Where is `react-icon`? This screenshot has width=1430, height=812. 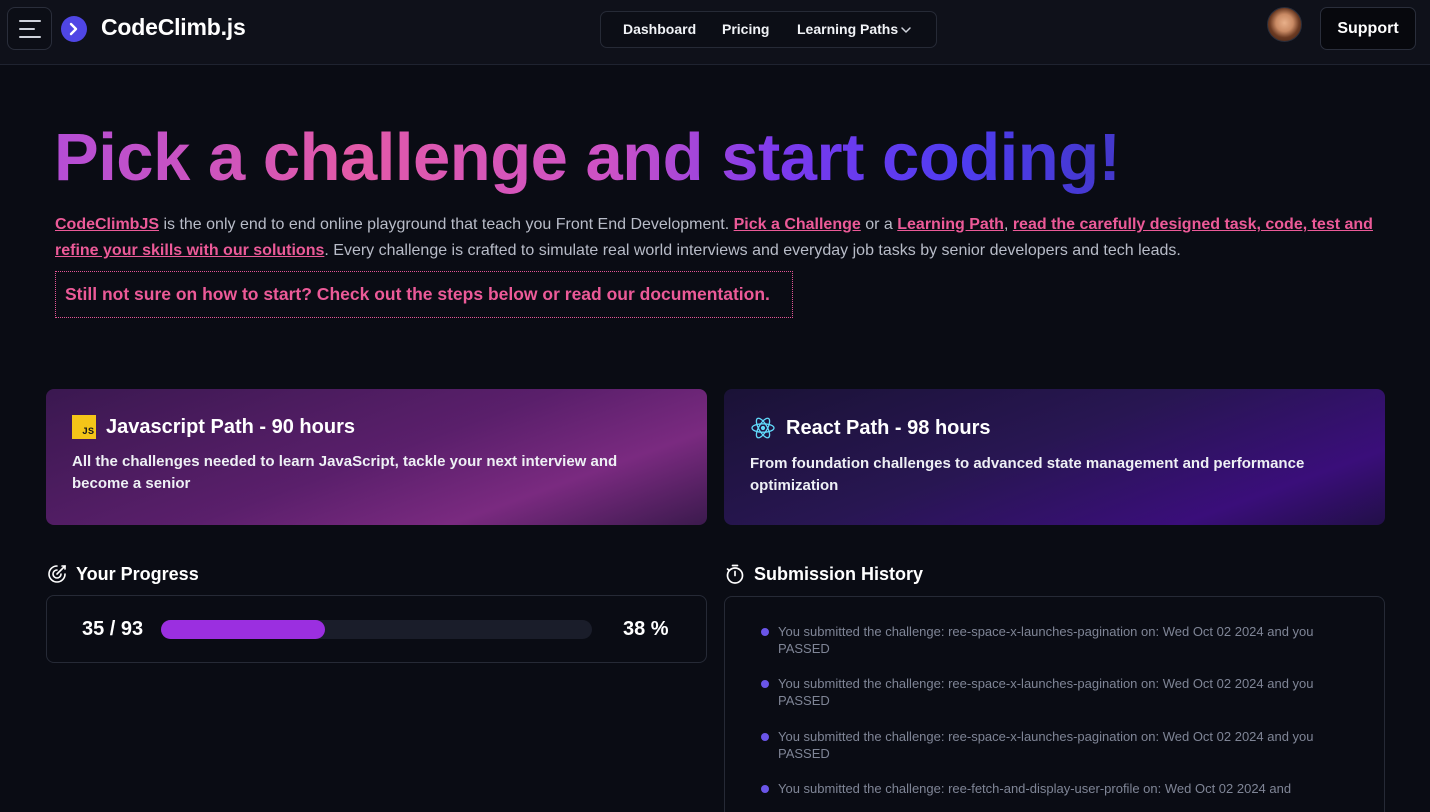 react-icon is located at coordinates (763, 428).